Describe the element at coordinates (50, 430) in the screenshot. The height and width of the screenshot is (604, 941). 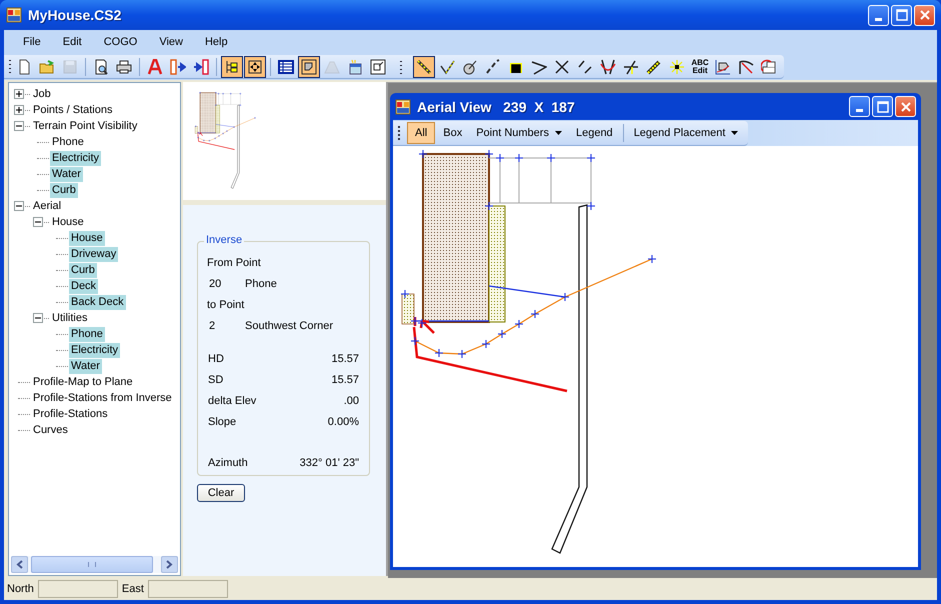
I see `tree-item: Curves` at that location.